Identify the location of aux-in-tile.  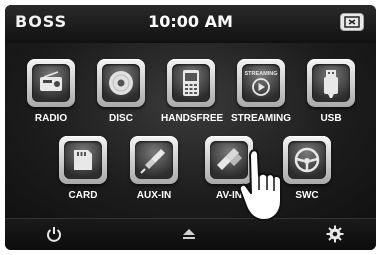
(154, 160).